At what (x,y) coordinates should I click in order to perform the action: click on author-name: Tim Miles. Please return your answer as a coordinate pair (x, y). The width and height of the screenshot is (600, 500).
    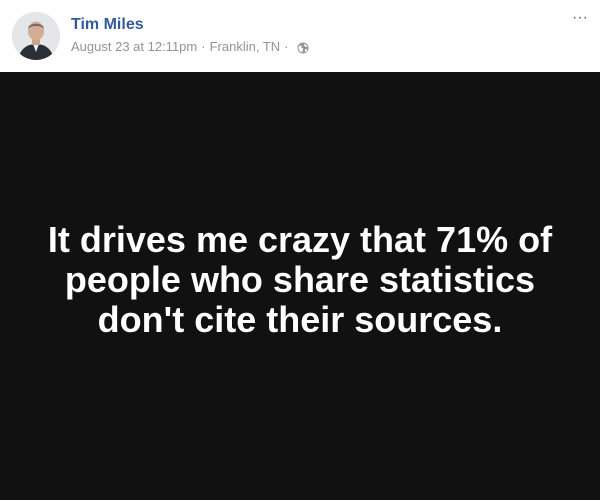
    Looking at the image, I should click on (107, 25).